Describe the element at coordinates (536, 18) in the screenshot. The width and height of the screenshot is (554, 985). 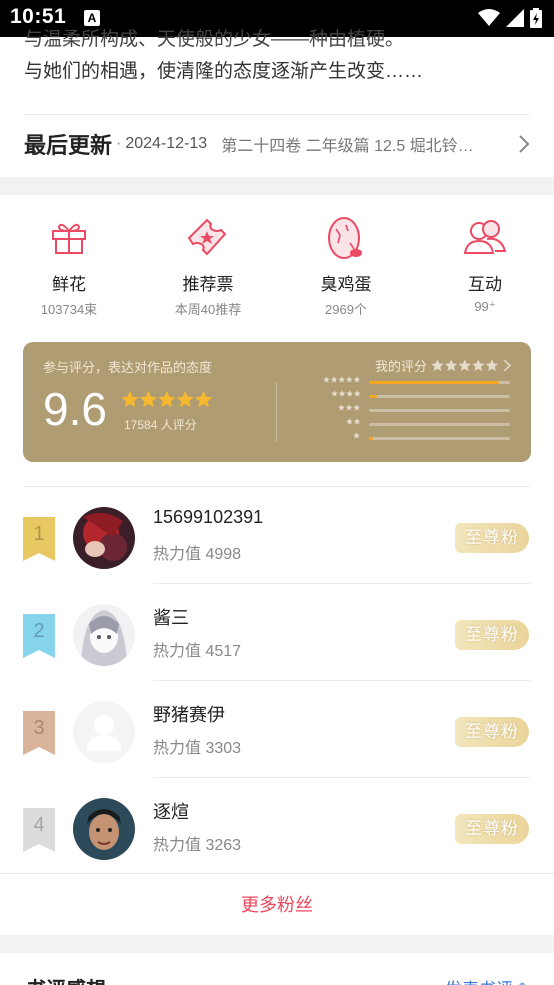
I see `battery-icon` at that location.